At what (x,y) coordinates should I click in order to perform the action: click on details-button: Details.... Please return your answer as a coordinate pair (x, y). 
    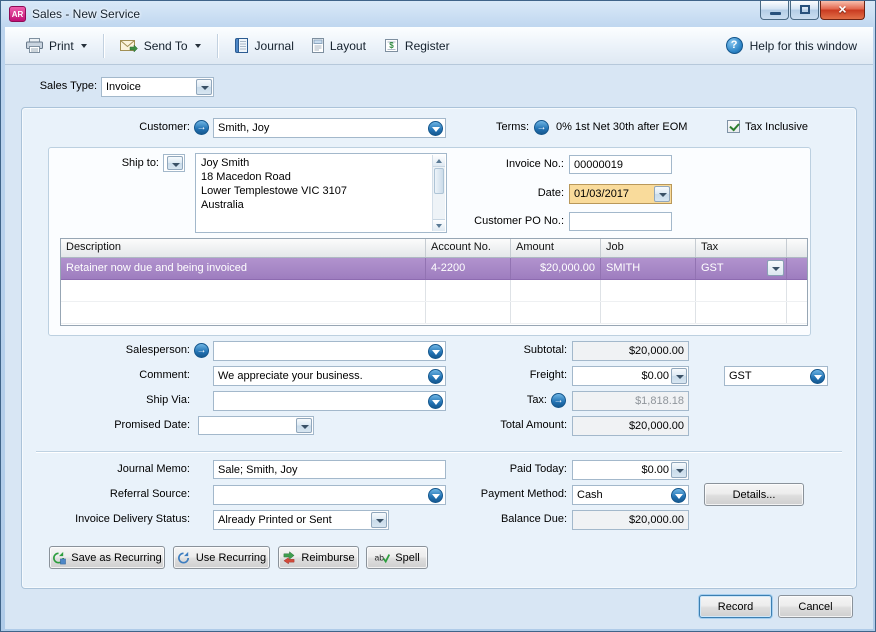
    Looking at the image, I should click on (754, 494).